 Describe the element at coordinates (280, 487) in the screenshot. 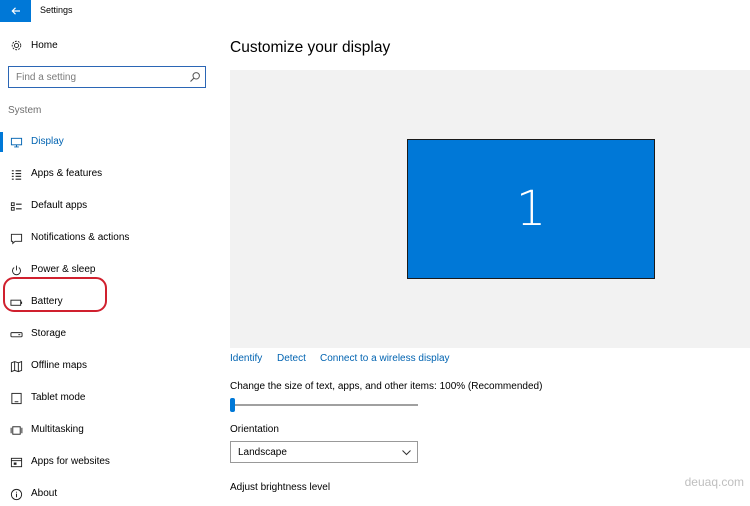

I see `brightness-label: Adjust brightness level` at that location.